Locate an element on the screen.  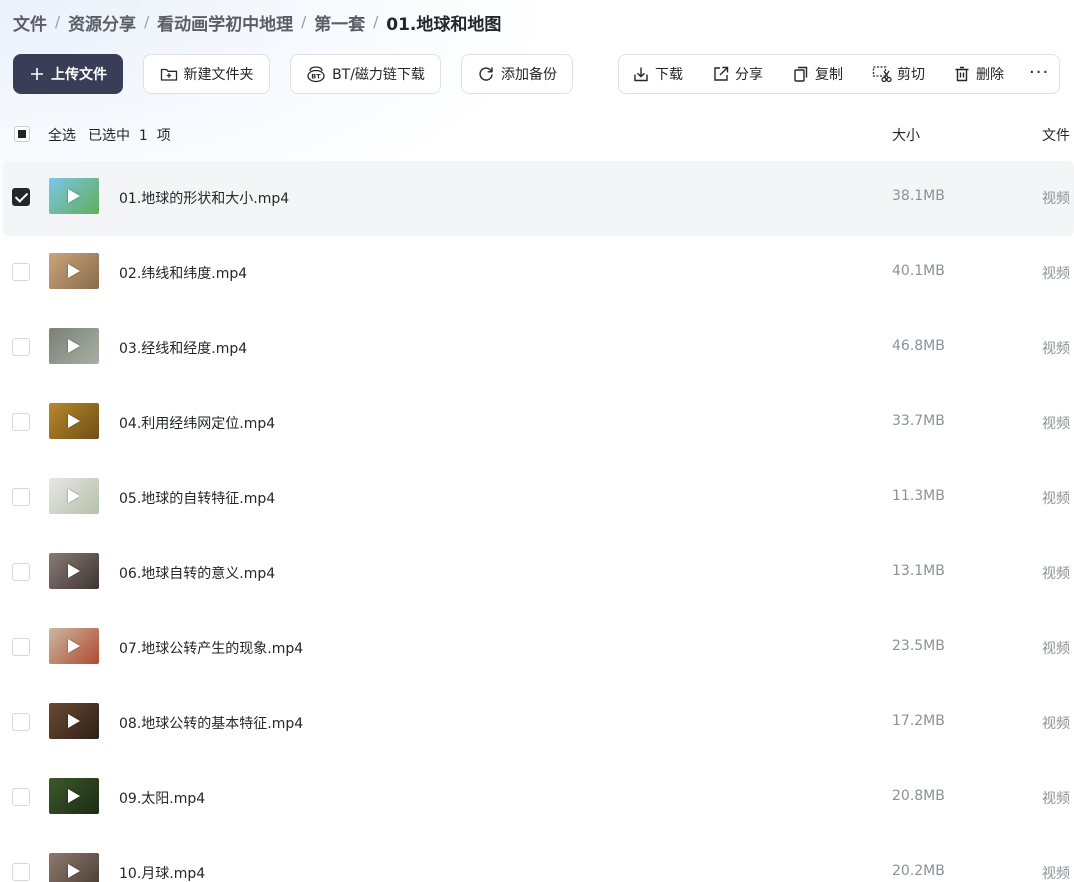
file-row: 10.月球.mp4 20.2MB 视频 is located at coordinates (537, 859).